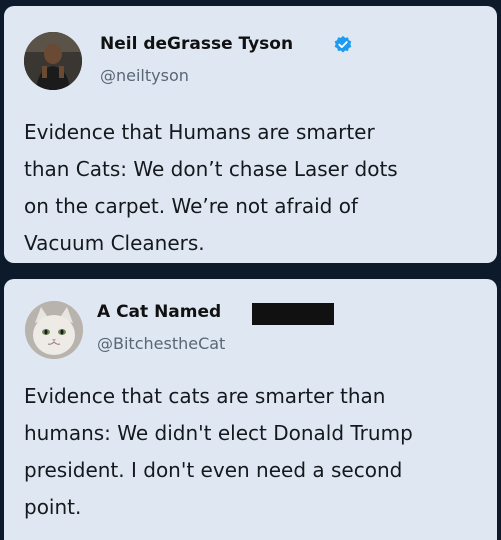 This screenshot has width=501, height=540. I want to click on author-name: A Cat Named, so click(159, 312).